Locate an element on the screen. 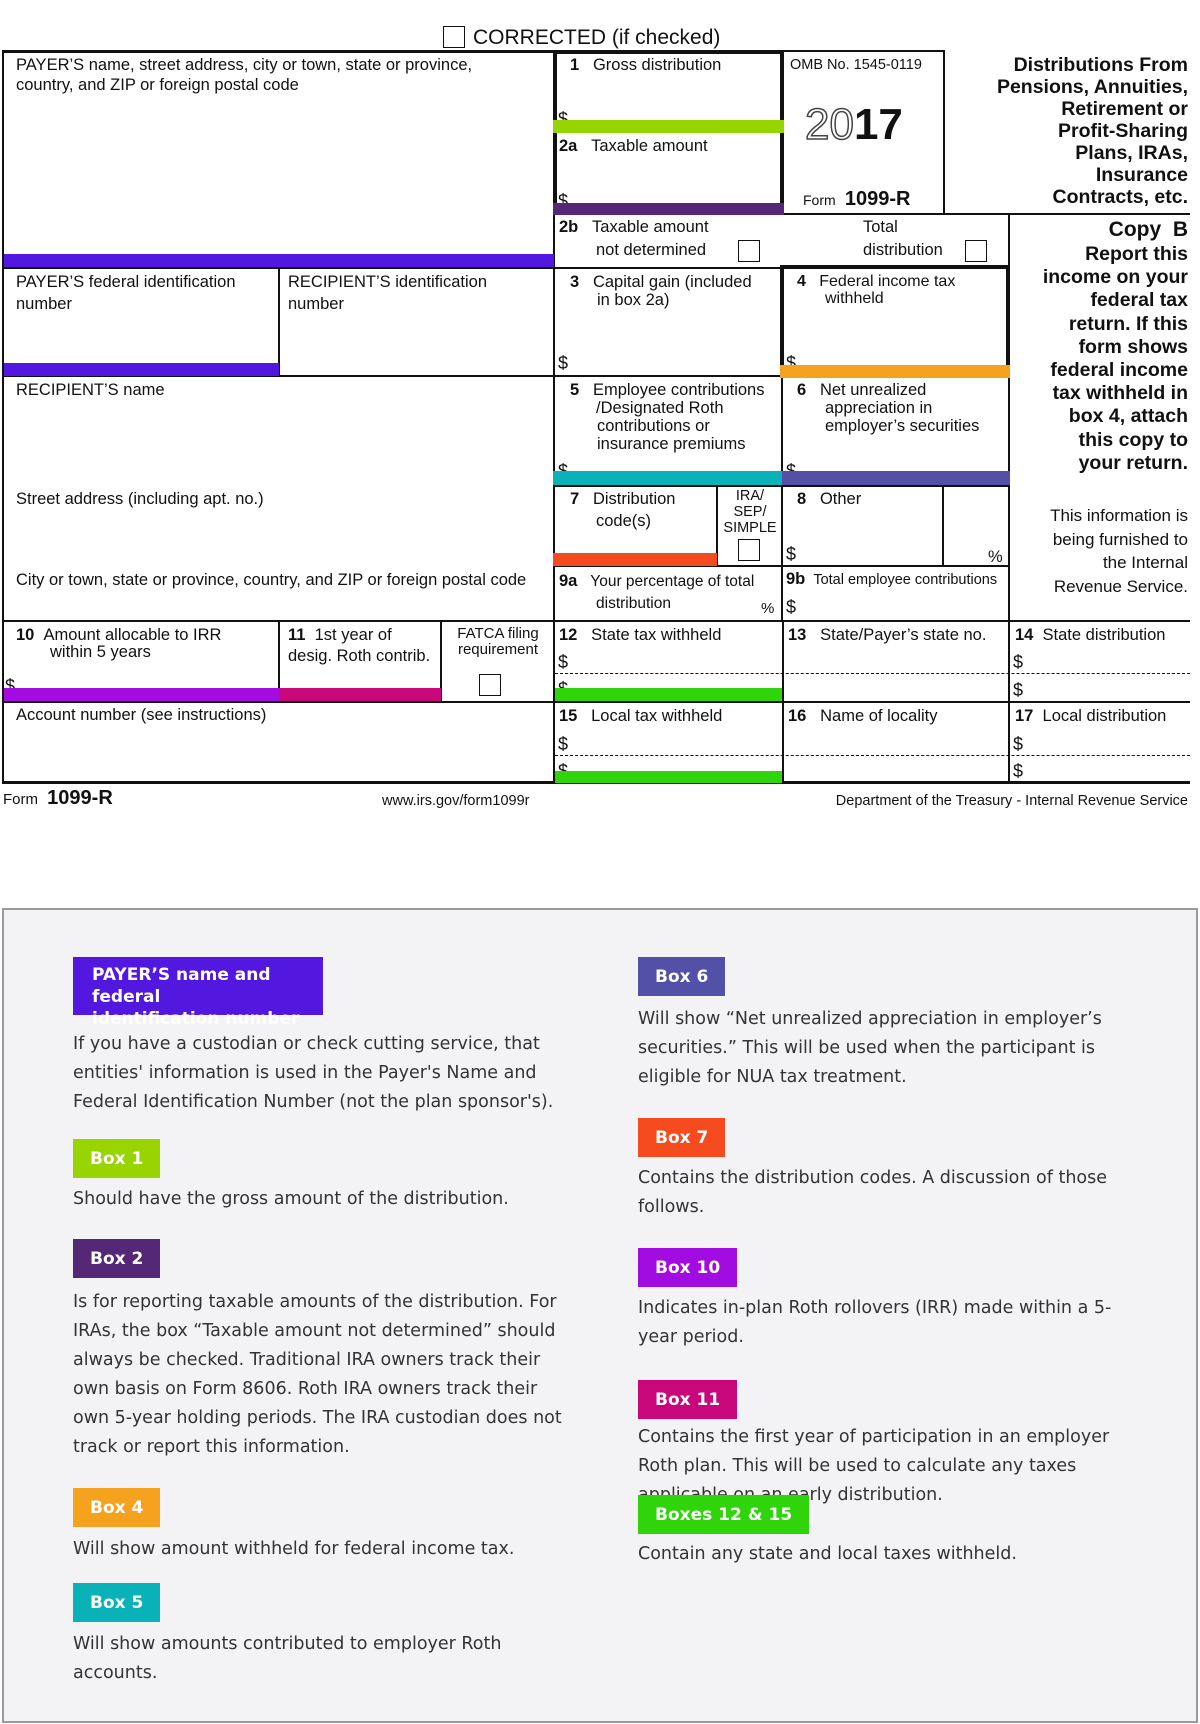 The width and height of the screenshot is (1200, 1724). box17-number: 17 is located at coordinates (1024, 716).